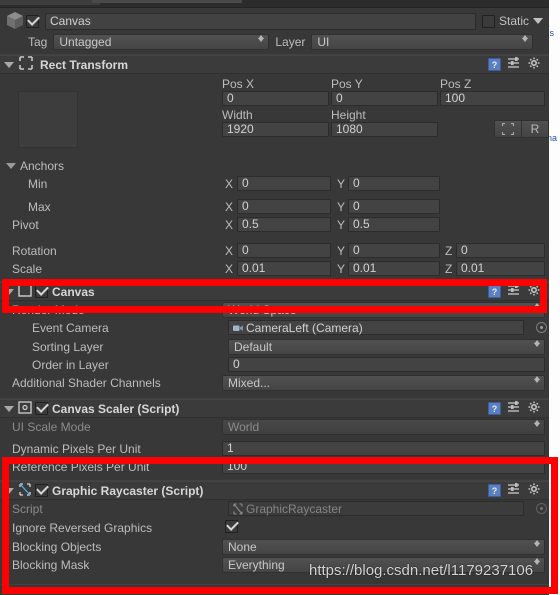  What do you see at coordinates (48, 119) in the screenshot?
I see `anchor-preview-thumbnail` at bounding box center [48, 119].